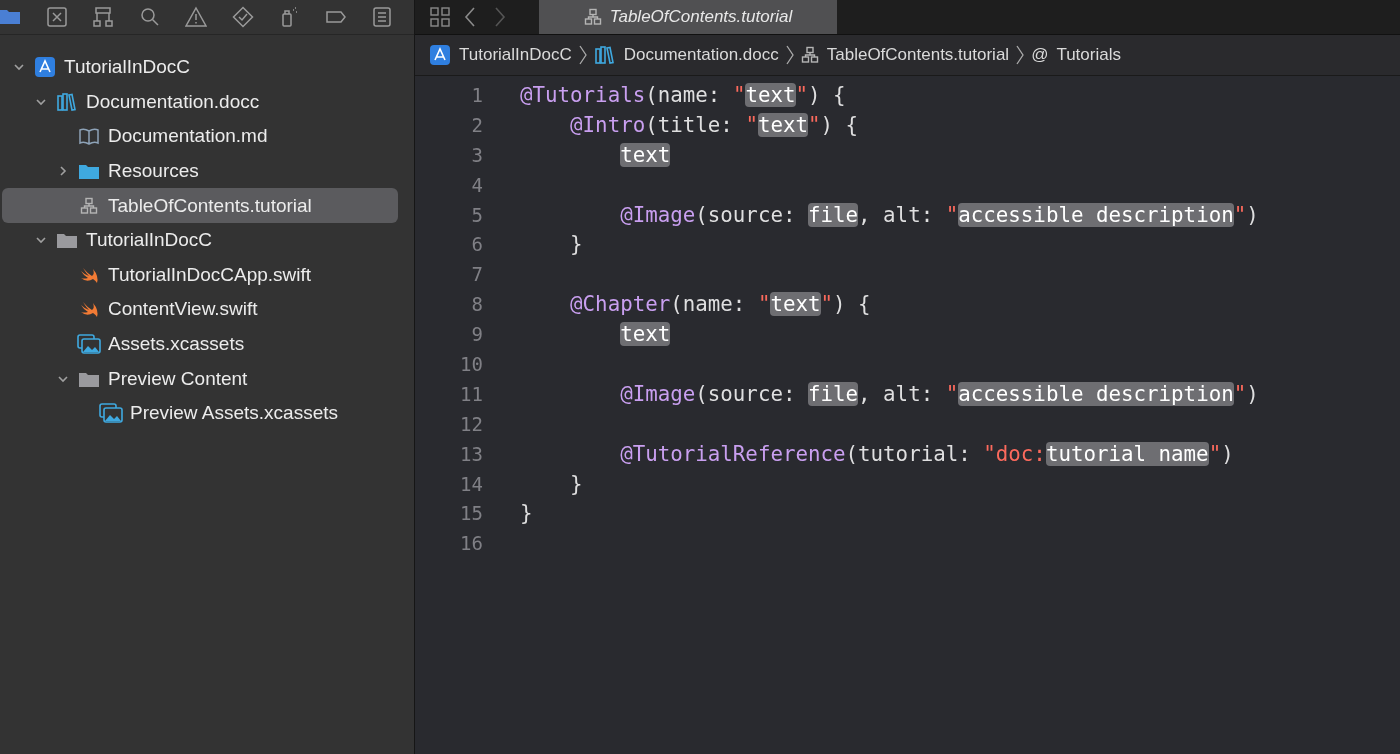 The height and width of the screenshot is (754, 1400). I want to click on line-number: 15, so click(471, 513).